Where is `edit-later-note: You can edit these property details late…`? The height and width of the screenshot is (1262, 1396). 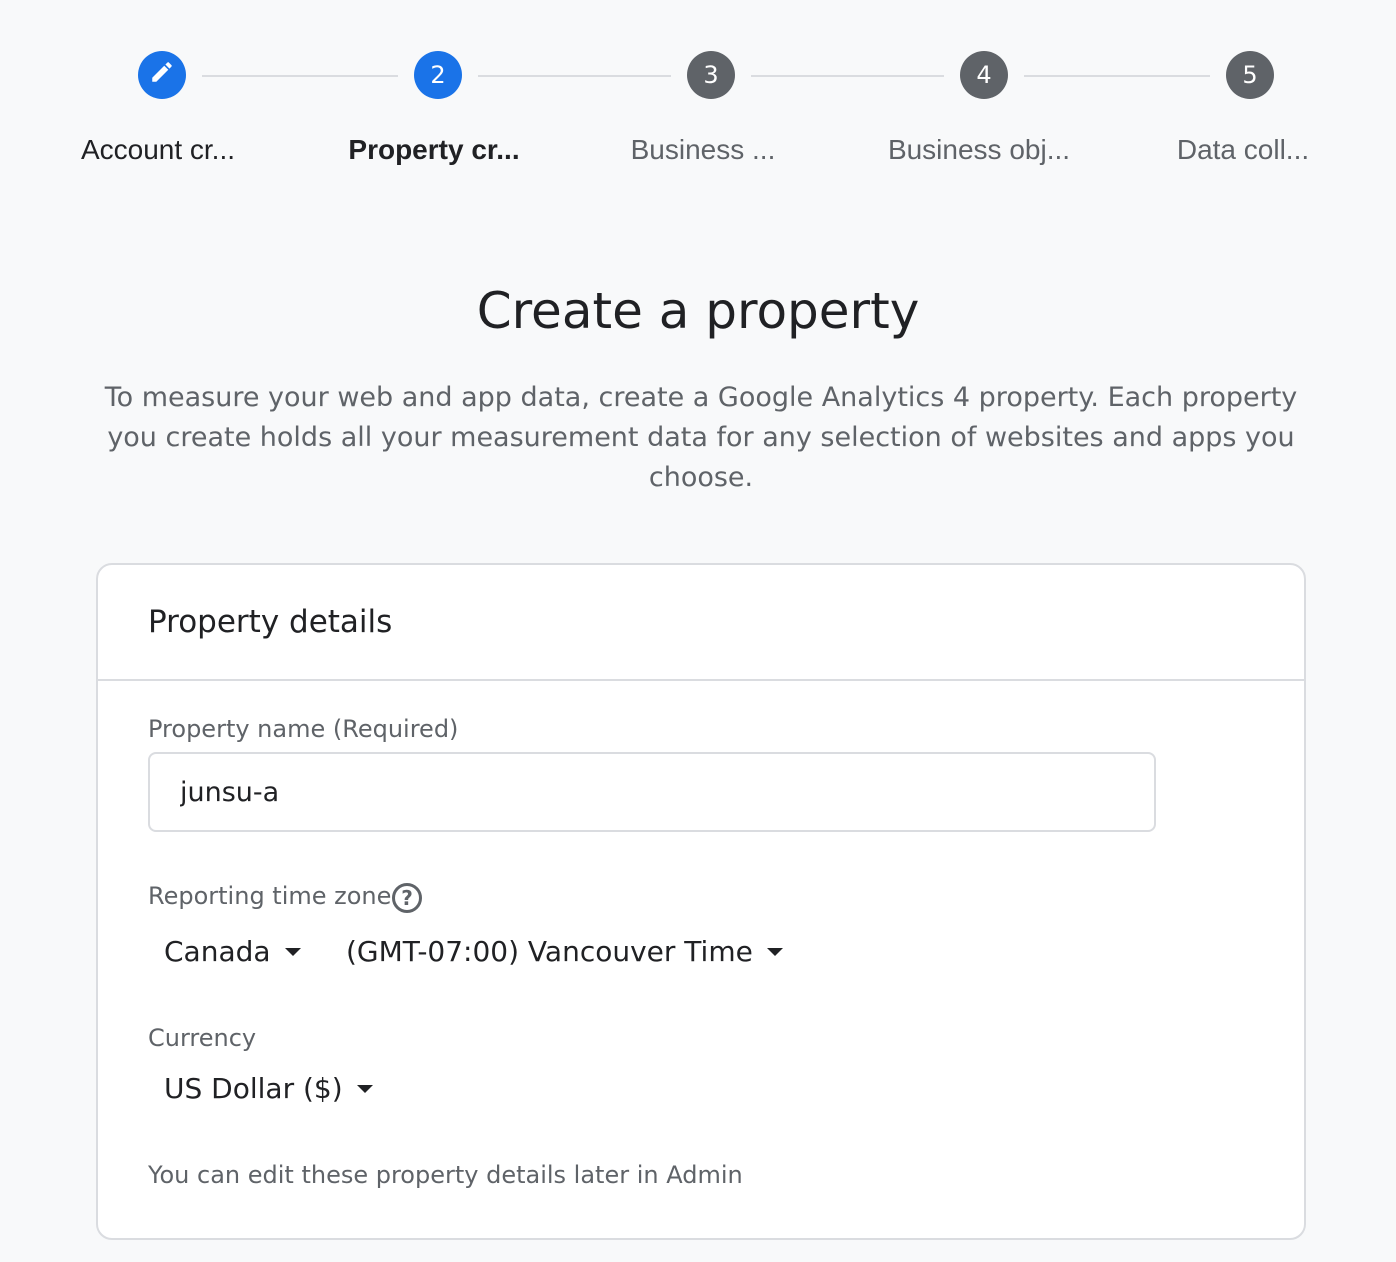 edit-later-note: You can edit these property details late… is located at coordinates (445, 1175).